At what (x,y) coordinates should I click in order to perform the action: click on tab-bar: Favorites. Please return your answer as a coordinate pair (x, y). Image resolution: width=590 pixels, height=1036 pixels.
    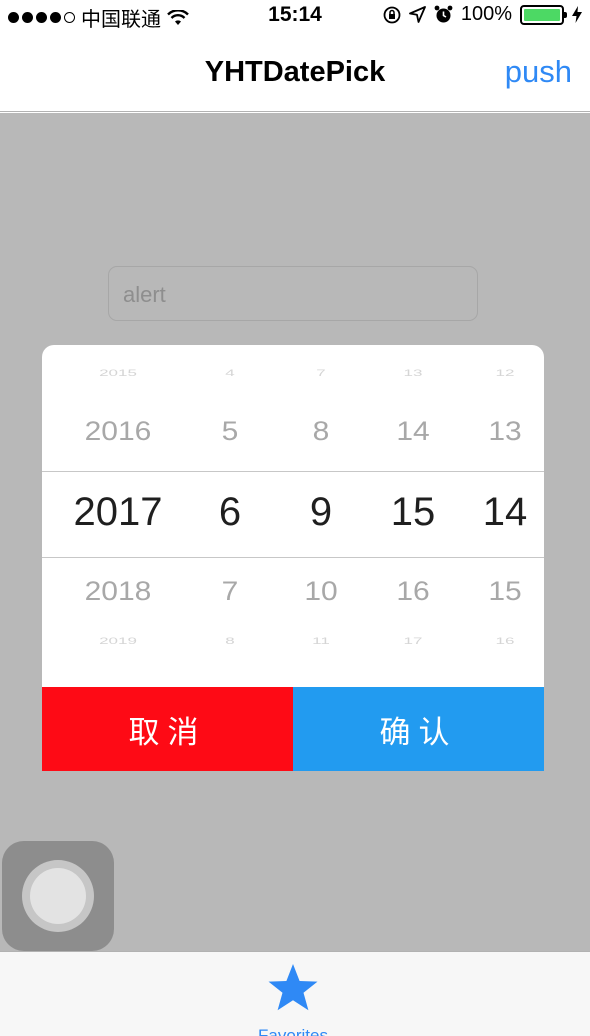
    Looking at the image, I should click on (295, 993).